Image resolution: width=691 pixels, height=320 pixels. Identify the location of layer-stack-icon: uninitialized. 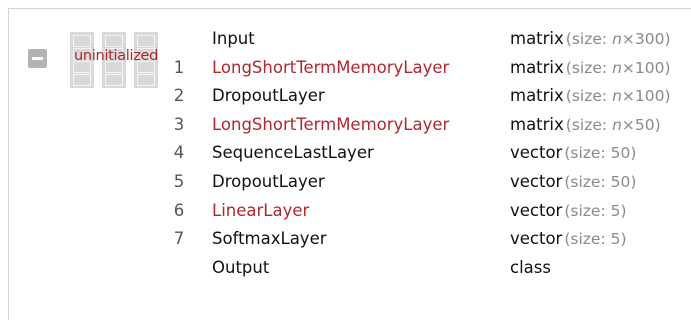
(114, 60).